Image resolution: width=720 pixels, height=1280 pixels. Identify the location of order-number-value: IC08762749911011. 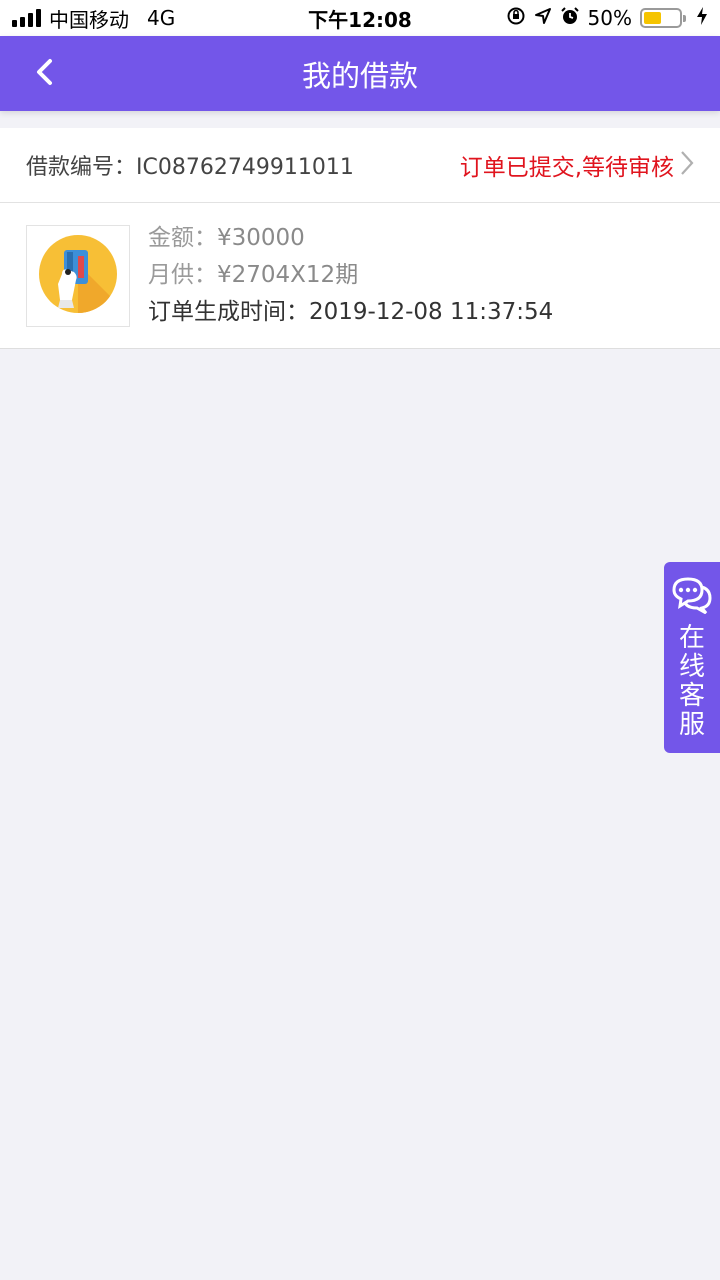
(245, 167).